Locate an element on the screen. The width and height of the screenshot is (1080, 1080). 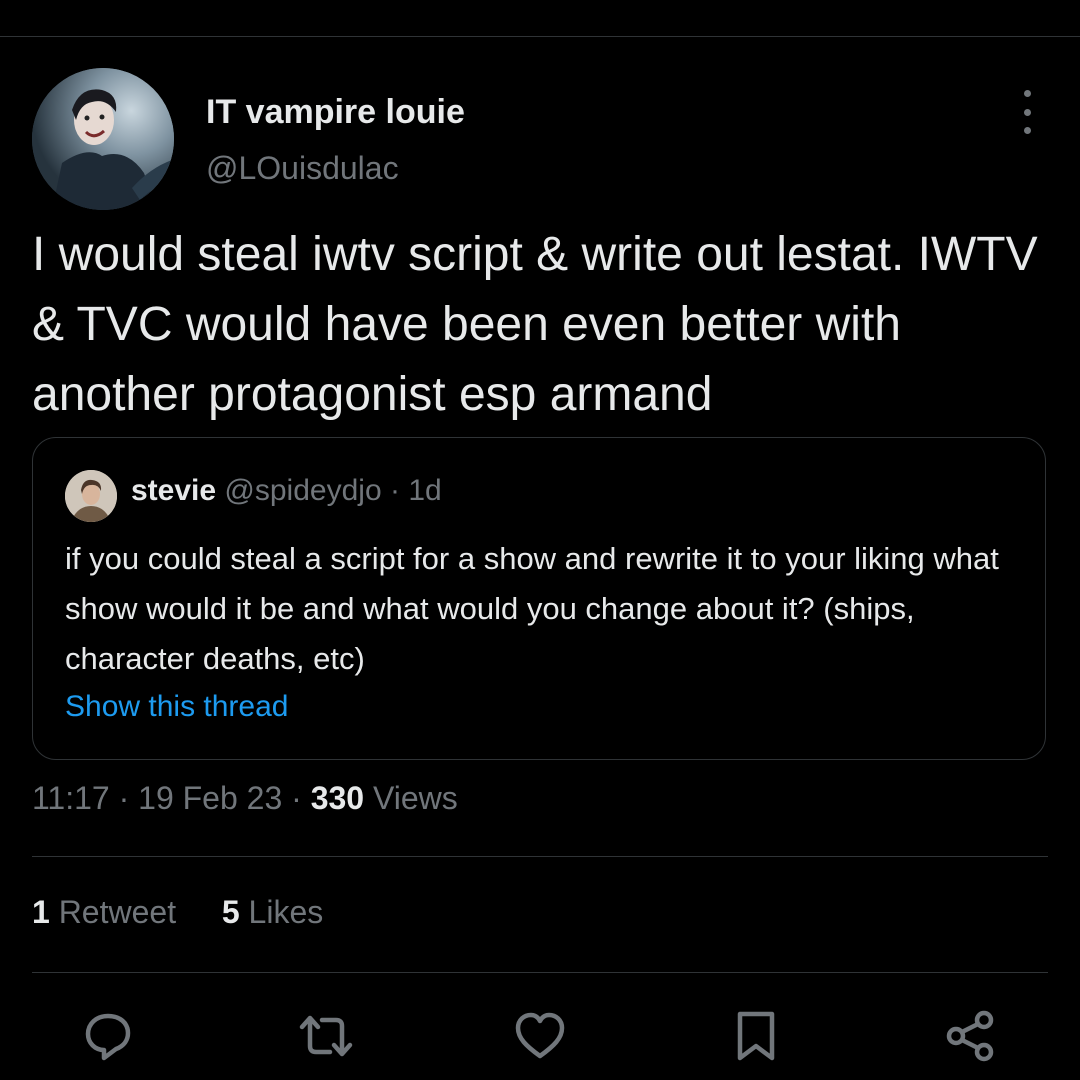
tweet-time: 11:17 is located at coordinates (71, 798).